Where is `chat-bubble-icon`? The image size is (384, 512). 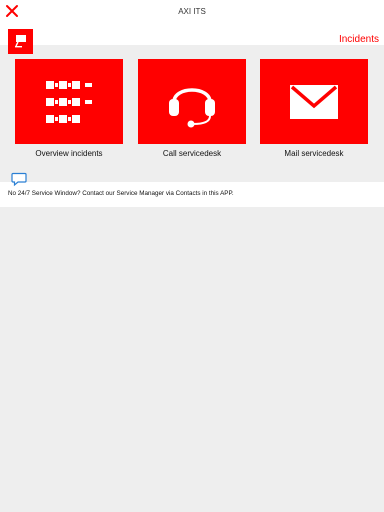 chat-bubble-icon is located at coordinates (19, 179).